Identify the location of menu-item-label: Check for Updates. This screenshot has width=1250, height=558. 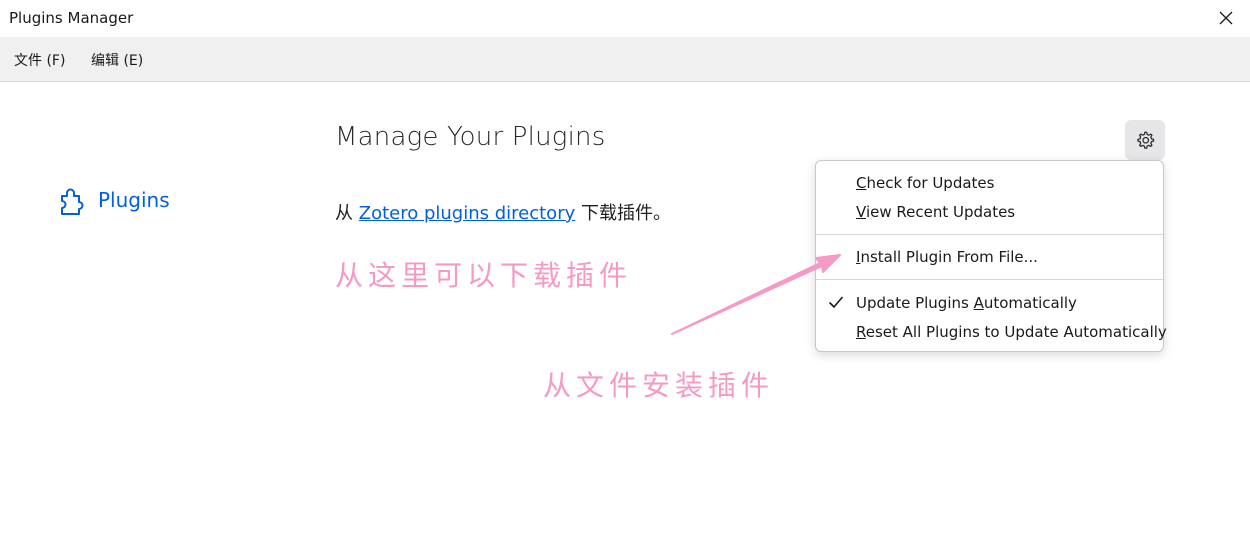
(925, 183).